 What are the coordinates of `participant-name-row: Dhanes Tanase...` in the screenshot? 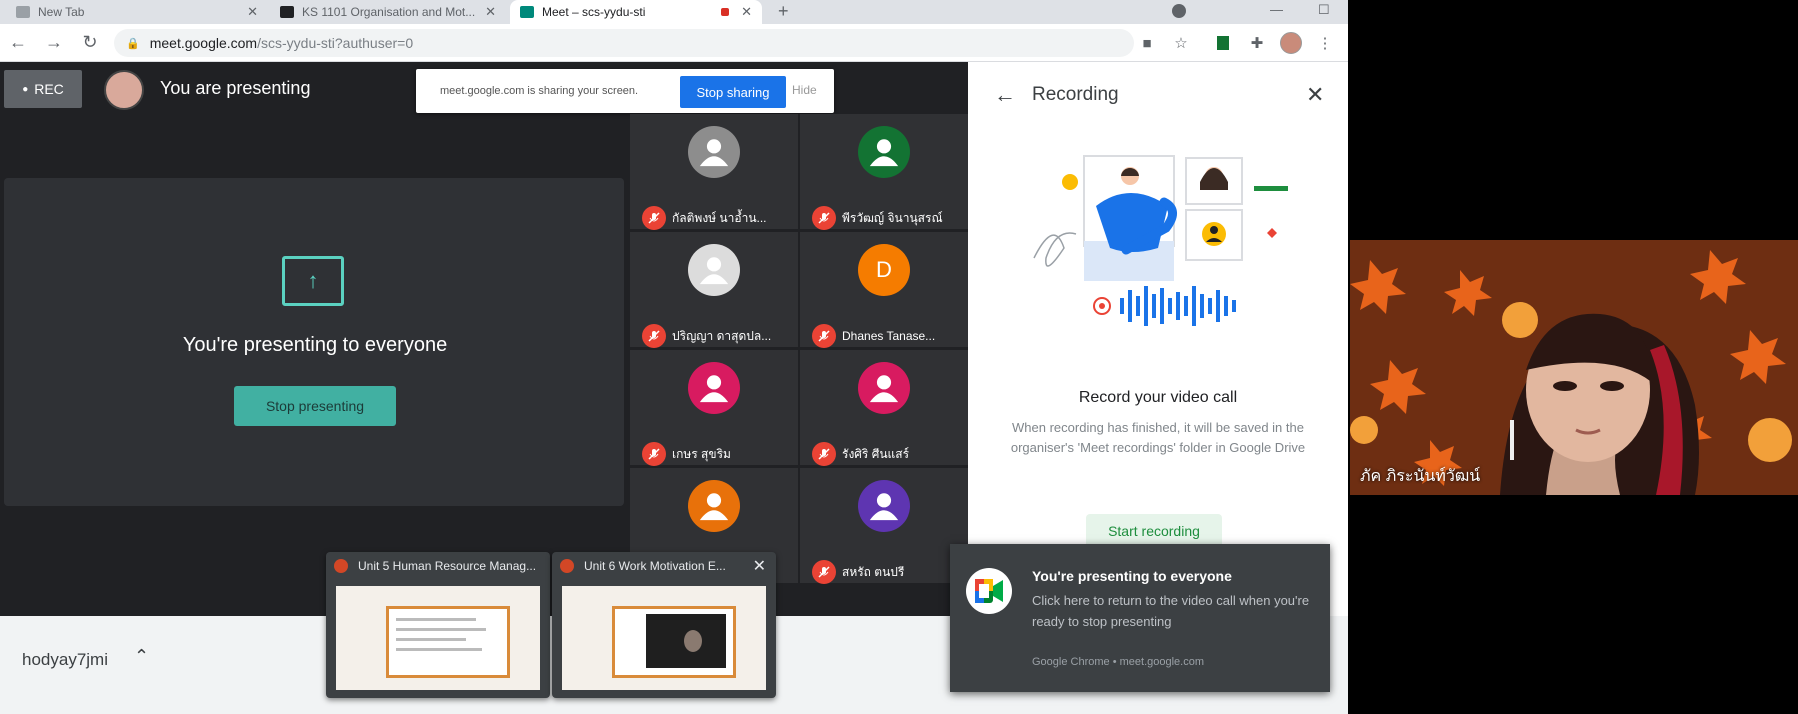 It's located at (889, 336).